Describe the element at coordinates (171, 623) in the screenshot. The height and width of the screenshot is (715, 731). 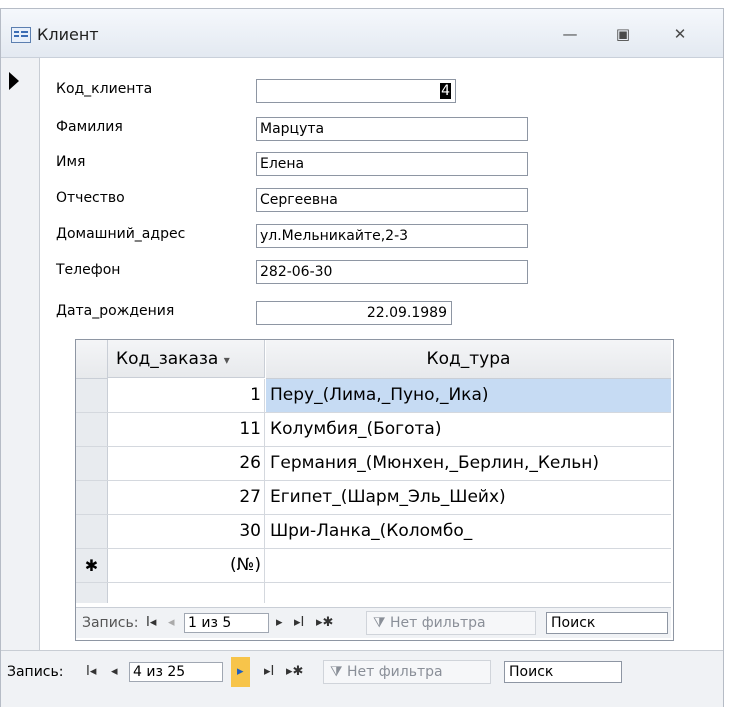
I see `prev-record-icon: ◂` at that location.